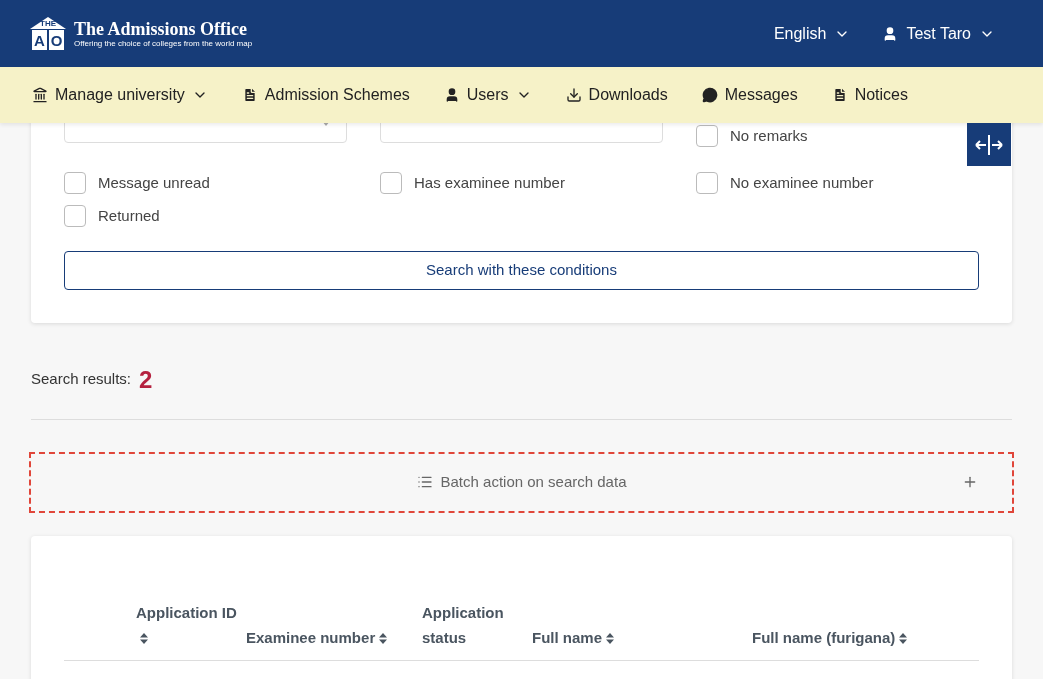 This screenshot has width=1043, height=679. Describe the element at coordinates (40, 95) in the screenshot. I see `bank-icon` at that location.